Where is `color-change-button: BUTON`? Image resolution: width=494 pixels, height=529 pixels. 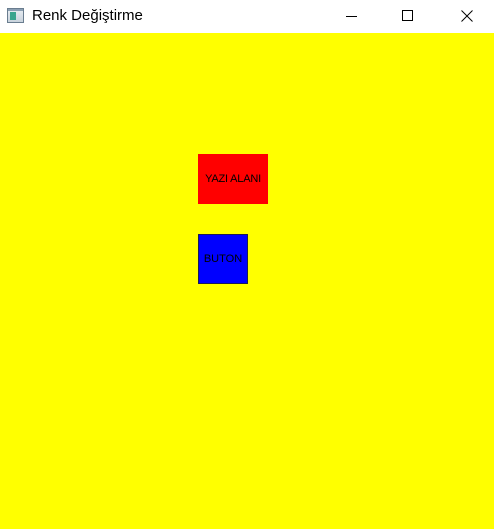 color-change-button: BUTON is located at coordinates (223, 259).